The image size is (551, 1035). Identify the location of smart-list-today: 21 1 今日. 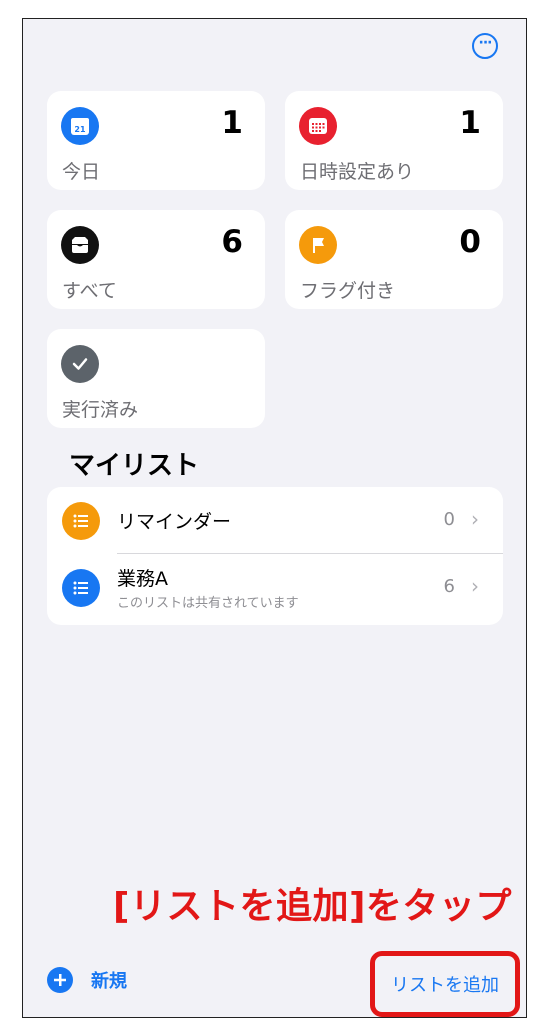
(156, 140).